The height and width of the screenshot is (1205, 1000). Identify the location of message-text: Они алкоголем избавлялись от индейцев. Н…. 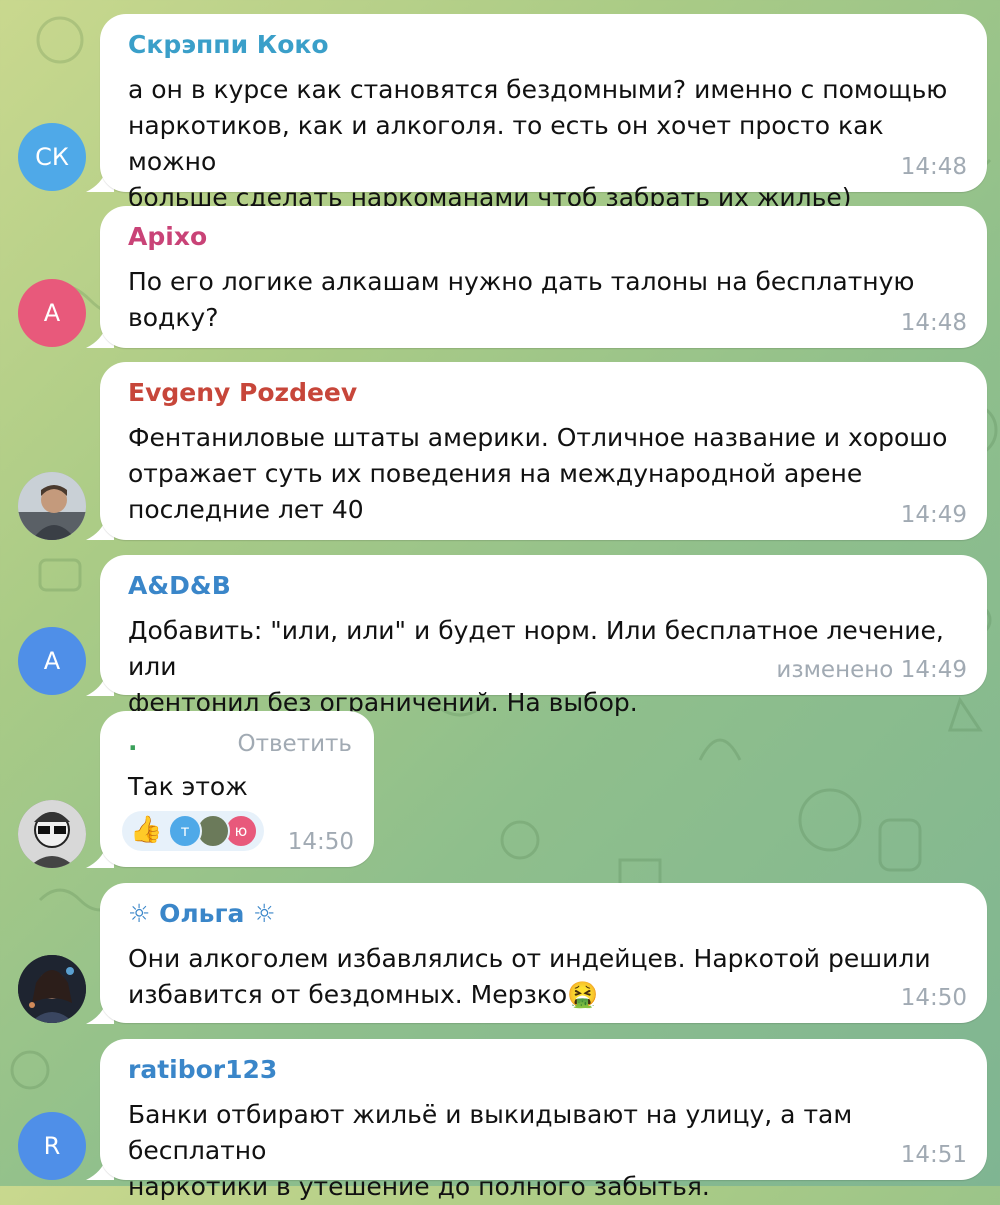
(529, 976).